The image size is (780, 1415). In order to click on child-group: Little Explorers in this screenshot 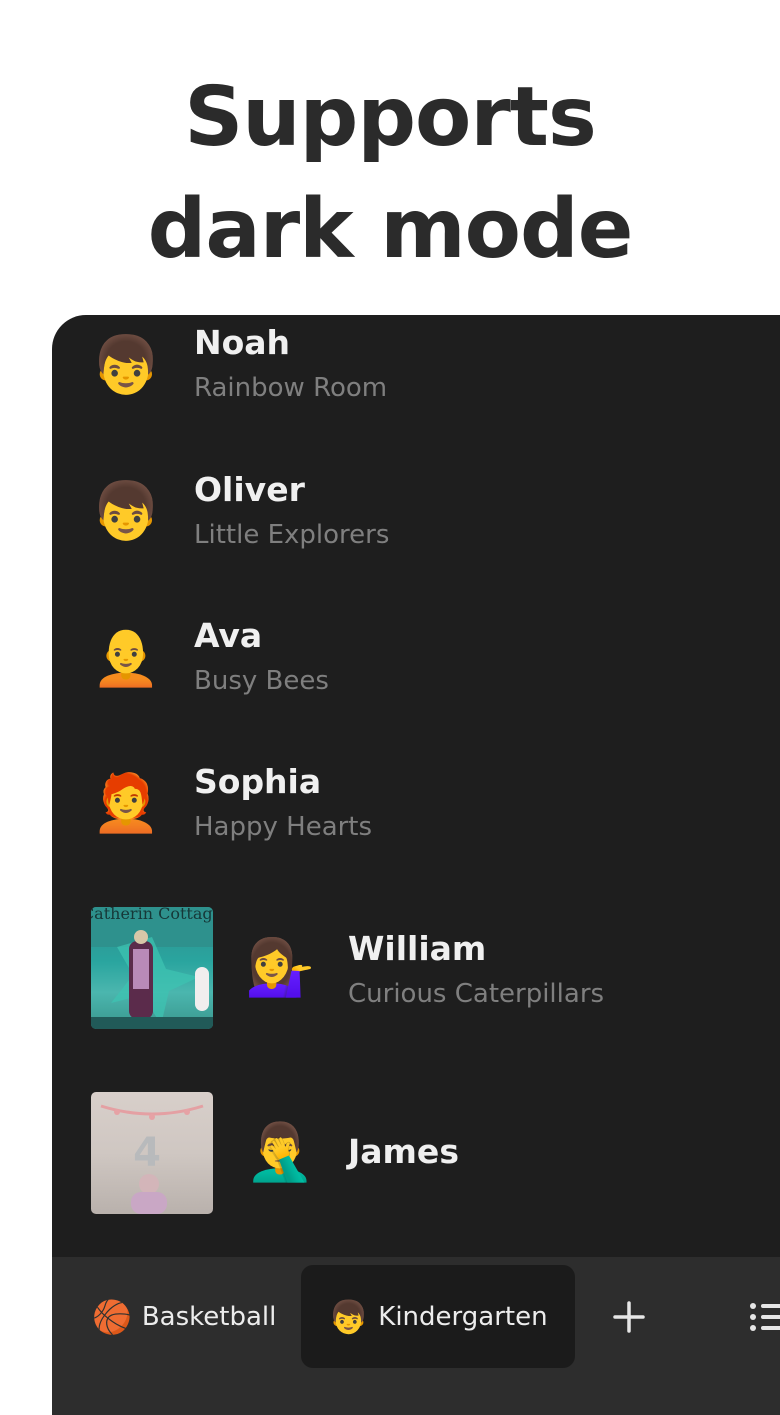, I will do `click(292, 535)`.